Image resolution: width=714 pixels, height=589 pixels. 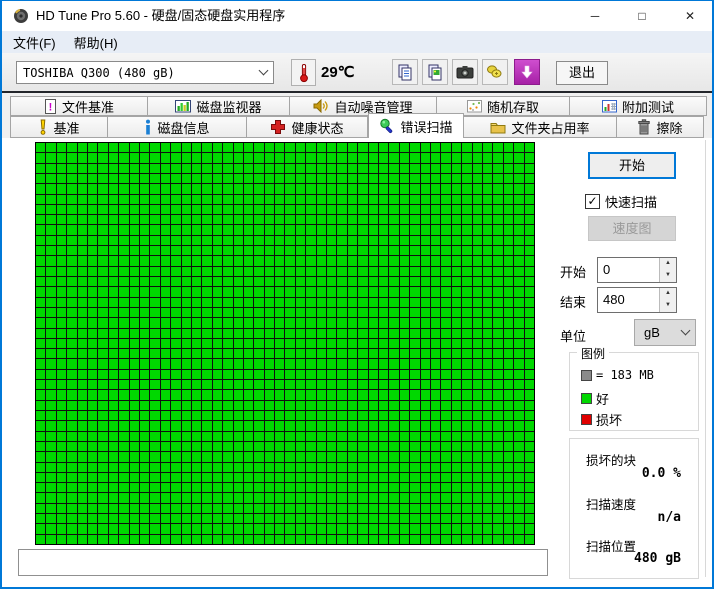 I want to click on menu-help: 帮助(H), so click(x=96, y=42).